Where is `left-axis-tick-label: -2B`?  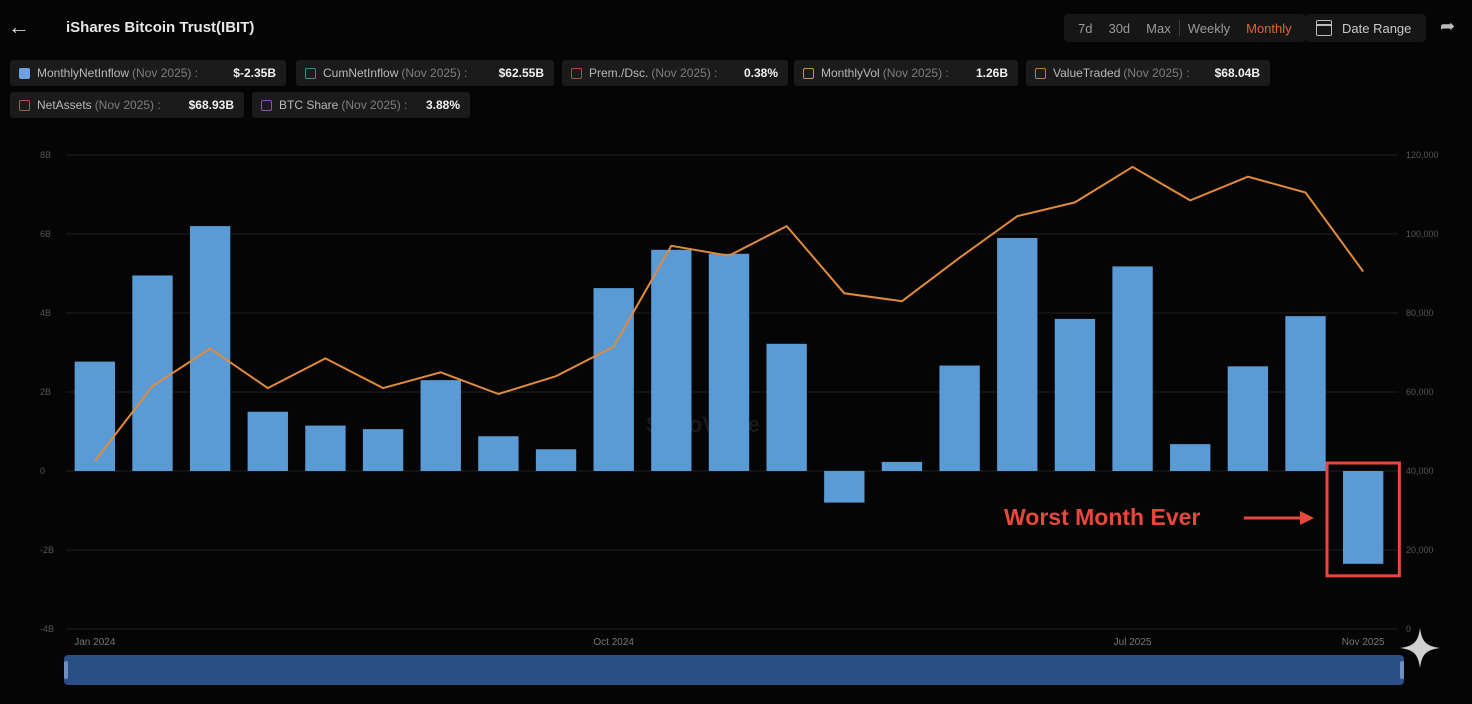
left-axis-tick-label: -2B is located at coordinates (47, 550).